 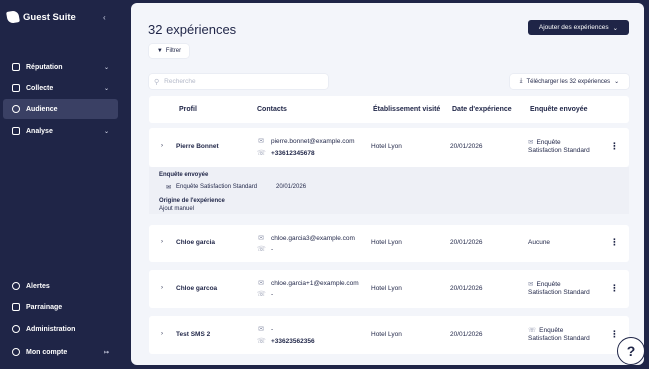 I want to click on origin-label: Origine de l'expérience, so click(x=192, y=201).